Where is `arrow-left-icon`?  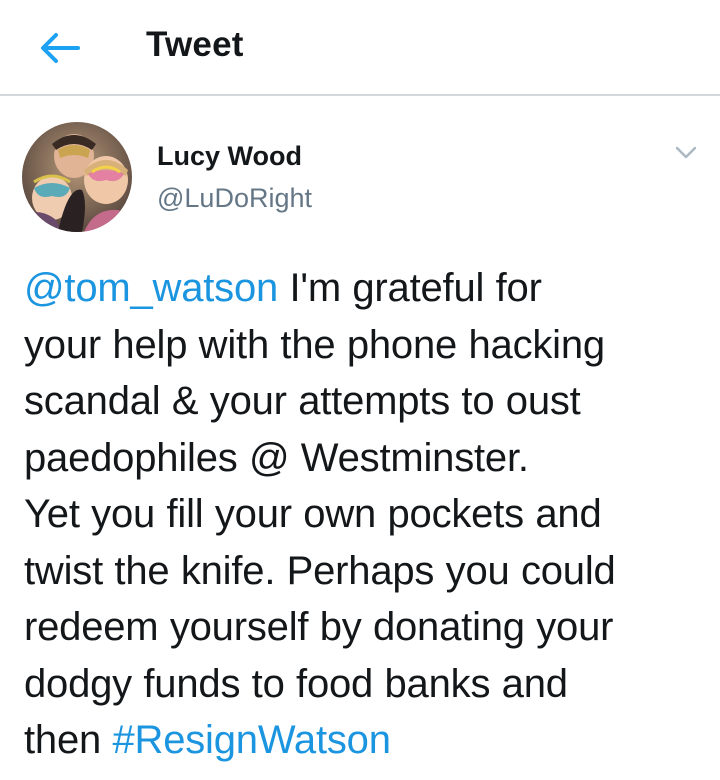 arrow-left-icon is located at coordinates (60, 48).